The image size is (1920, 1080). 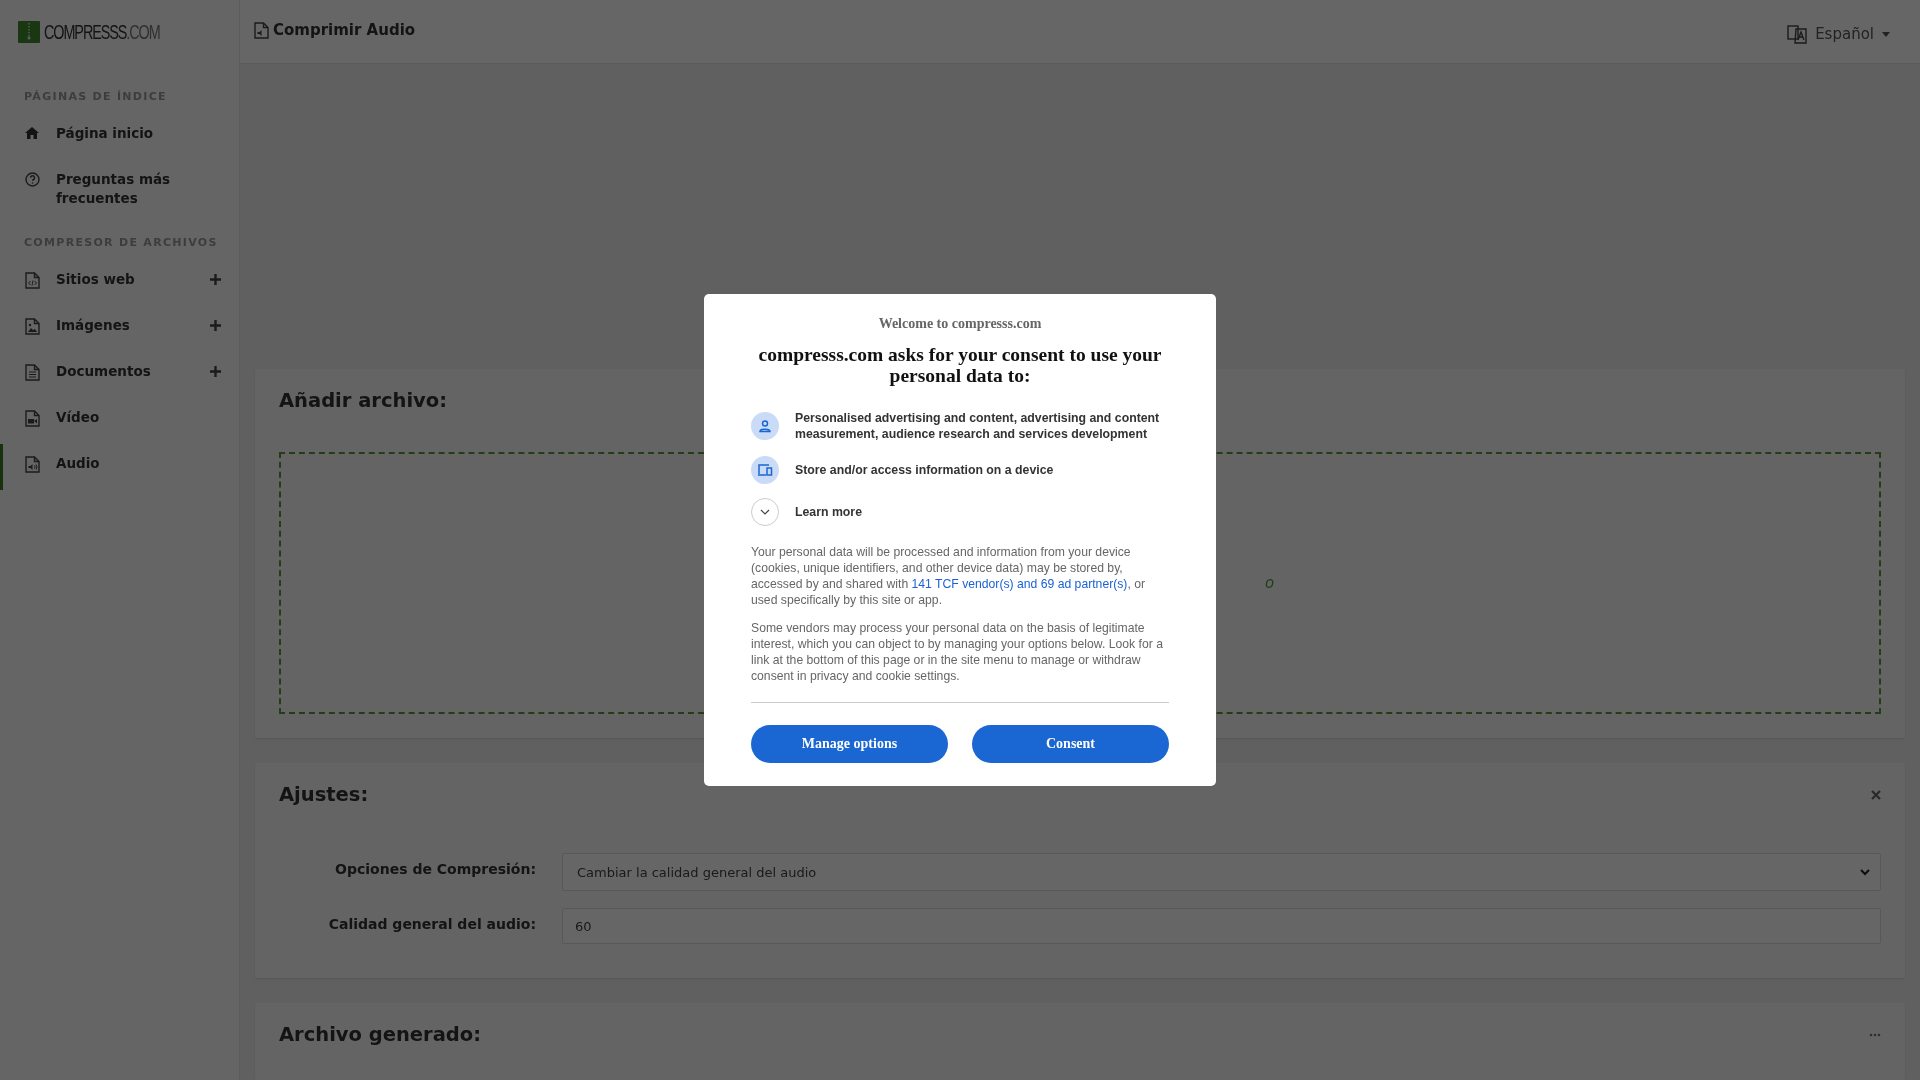 I want to click on video-file-icon, so click(x=32, y=418).